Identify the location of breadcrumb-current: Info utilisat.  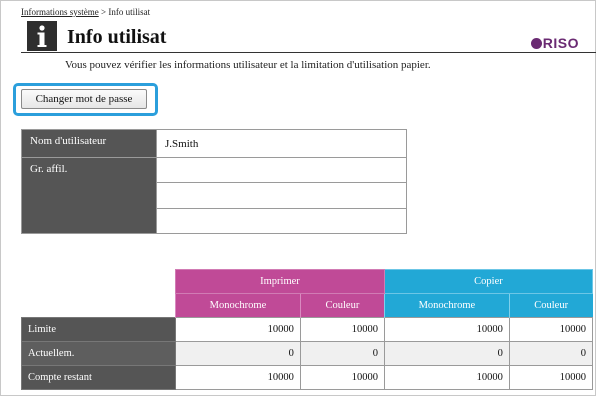
(129, 12).